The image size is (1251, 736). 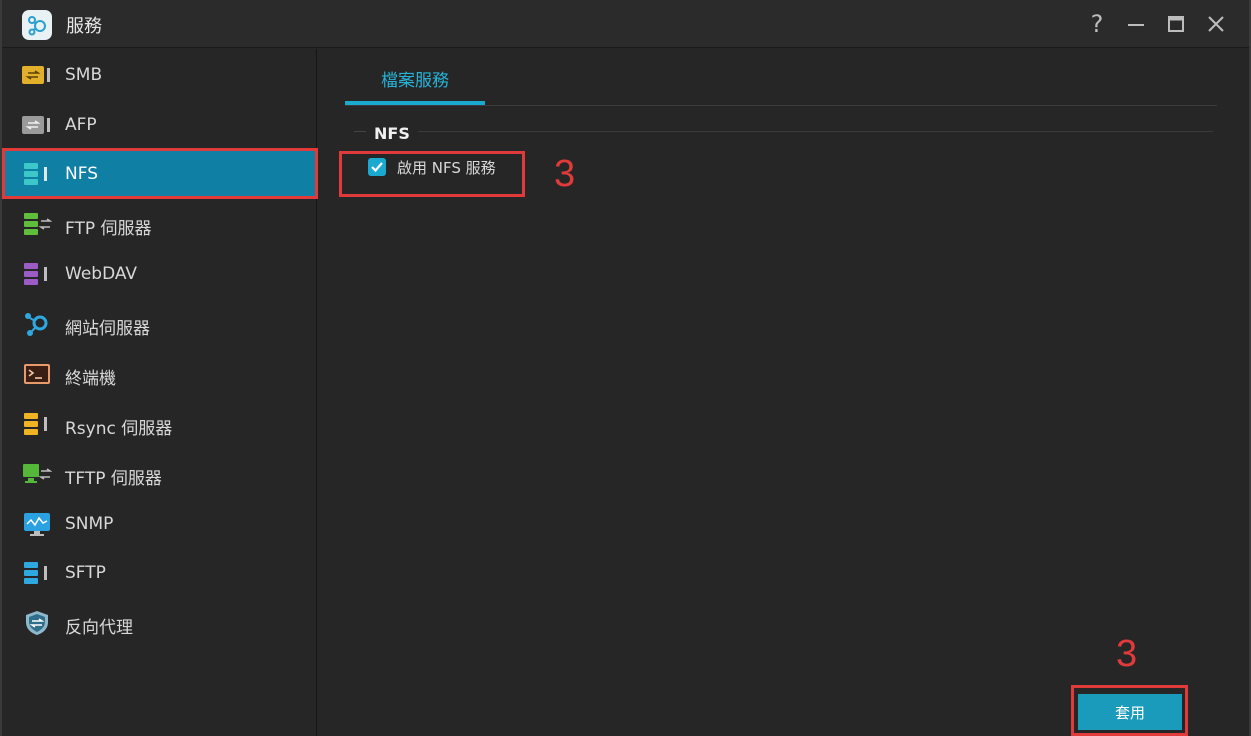 I want to click on tab-file-services: 檔案服務, so click(x=415, y=77).